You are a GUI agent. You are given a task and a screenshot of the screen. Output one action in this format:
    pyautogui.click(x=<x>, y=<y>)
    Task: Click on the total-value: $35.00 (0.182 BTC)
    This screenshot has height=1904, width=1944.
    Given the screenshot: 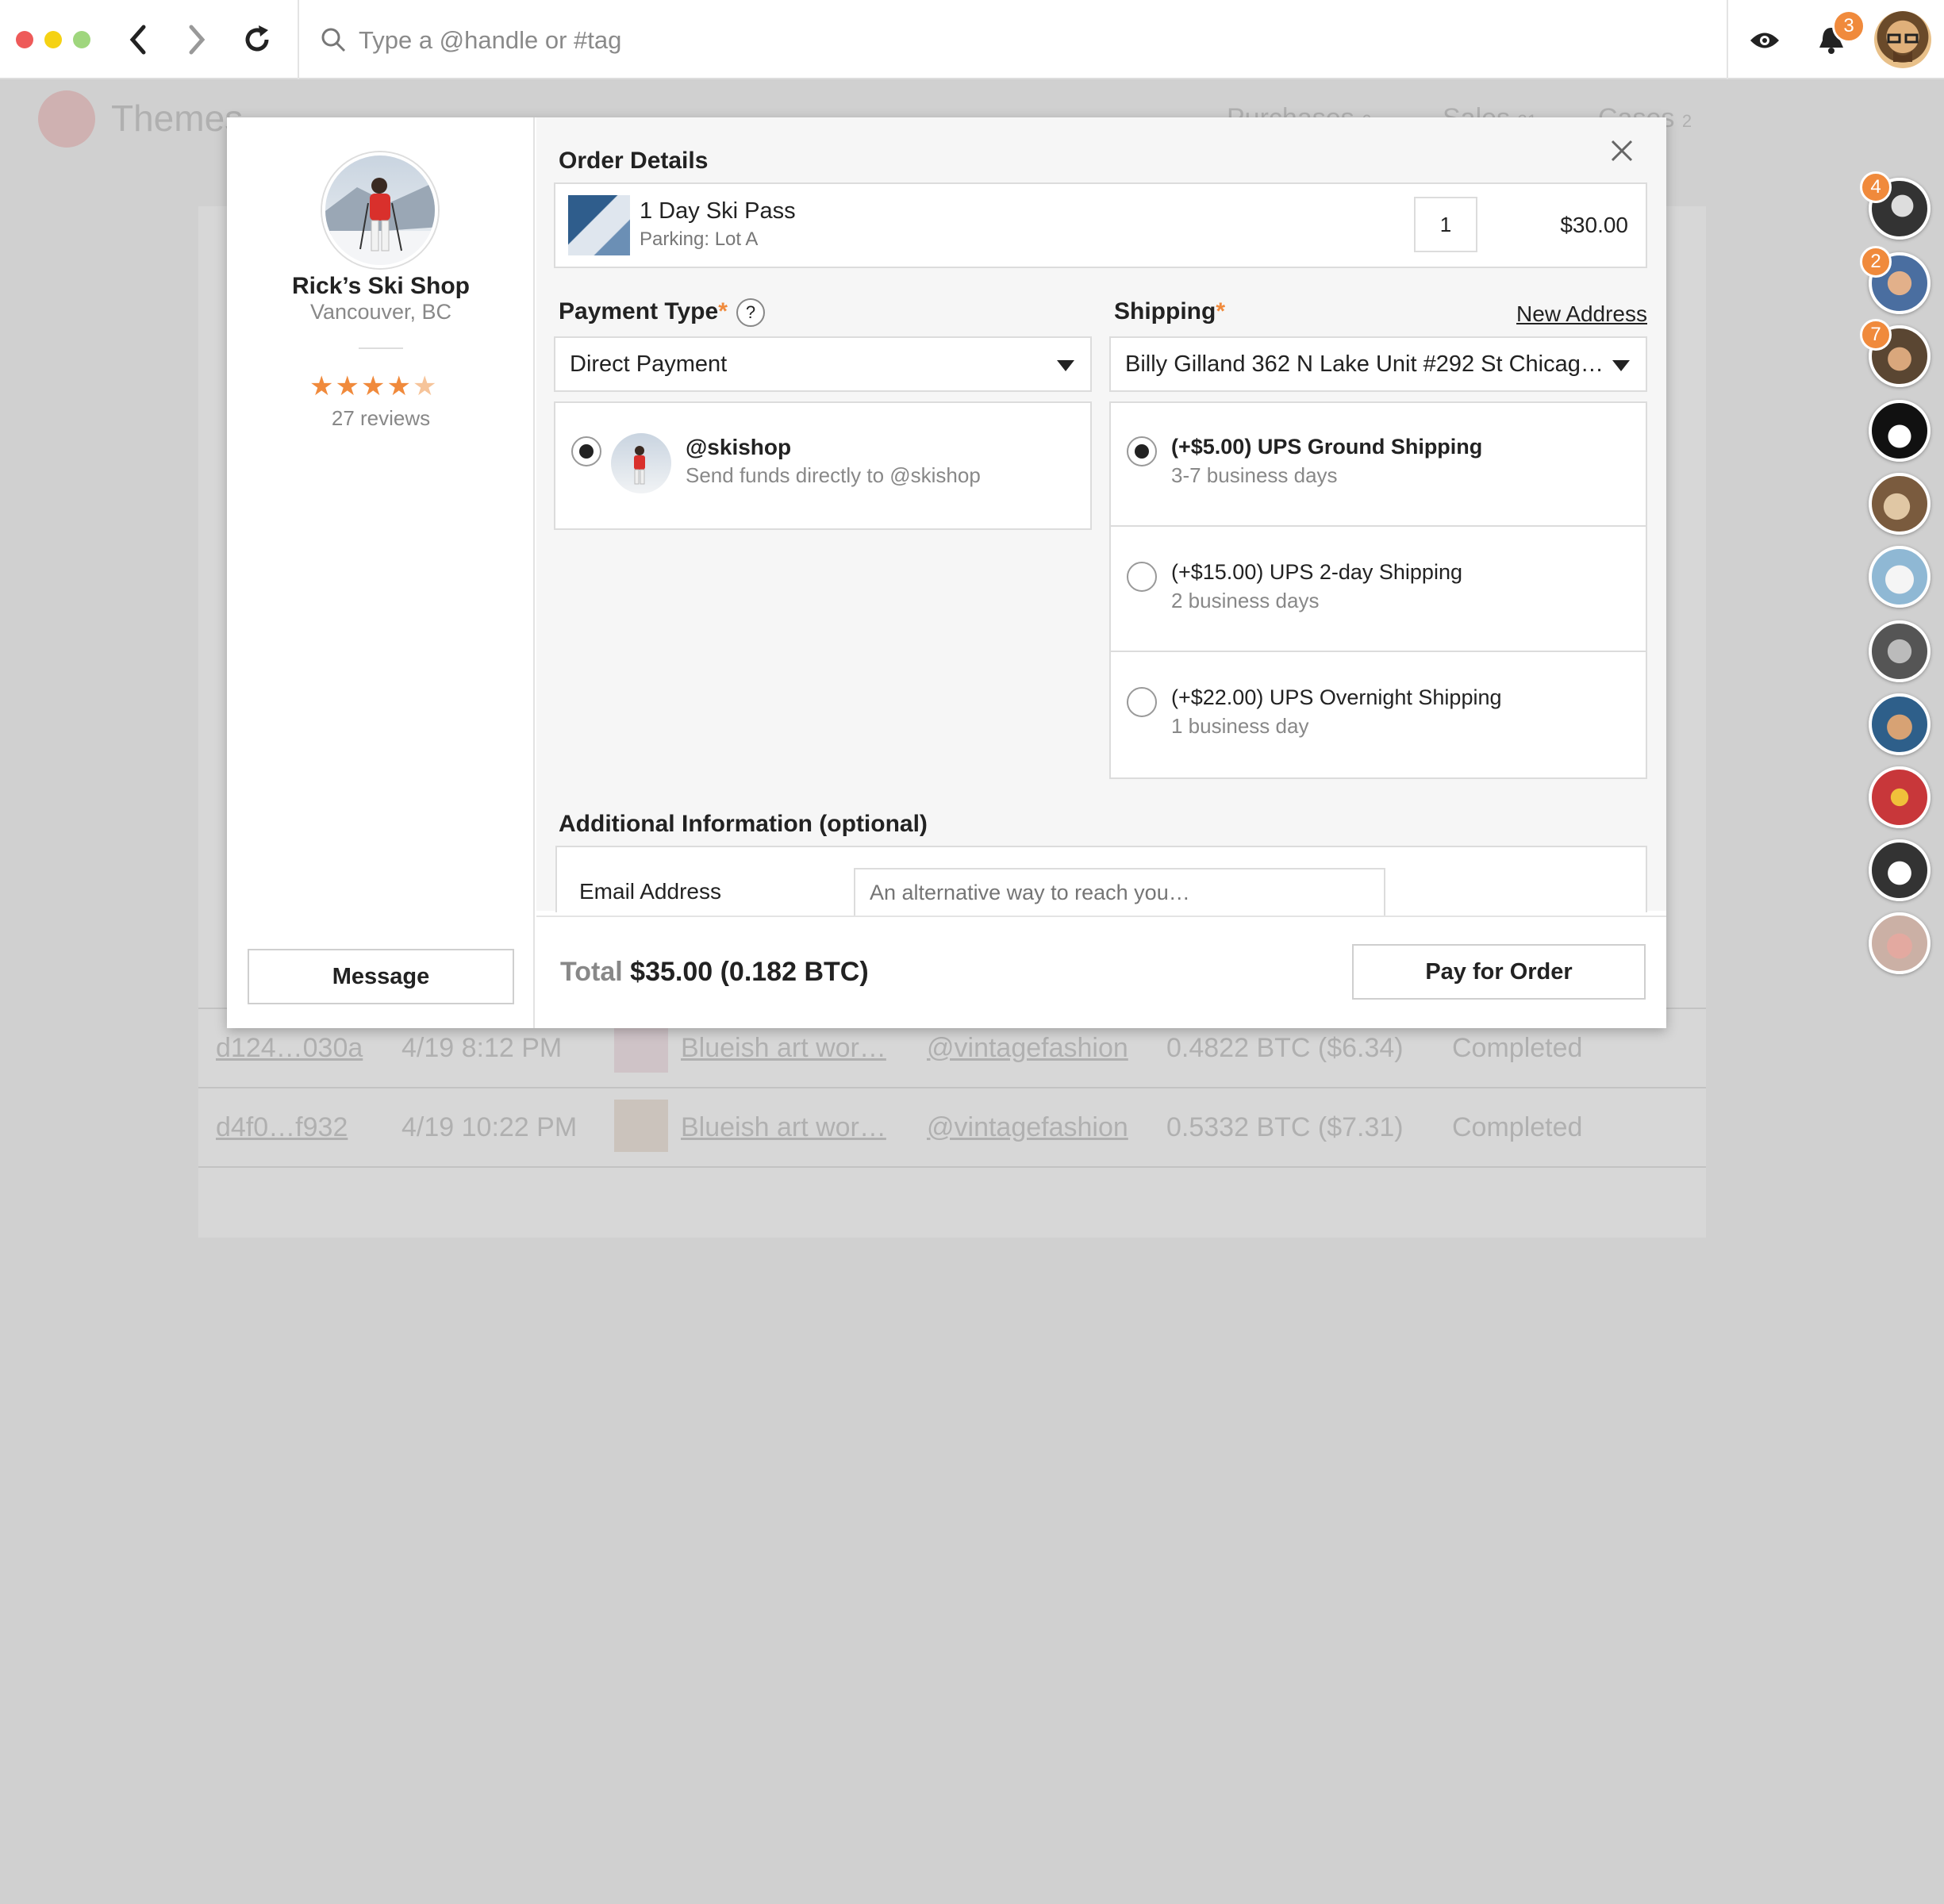 What is the action you would take?
    pyautogui.click(x=749, y=972)
    